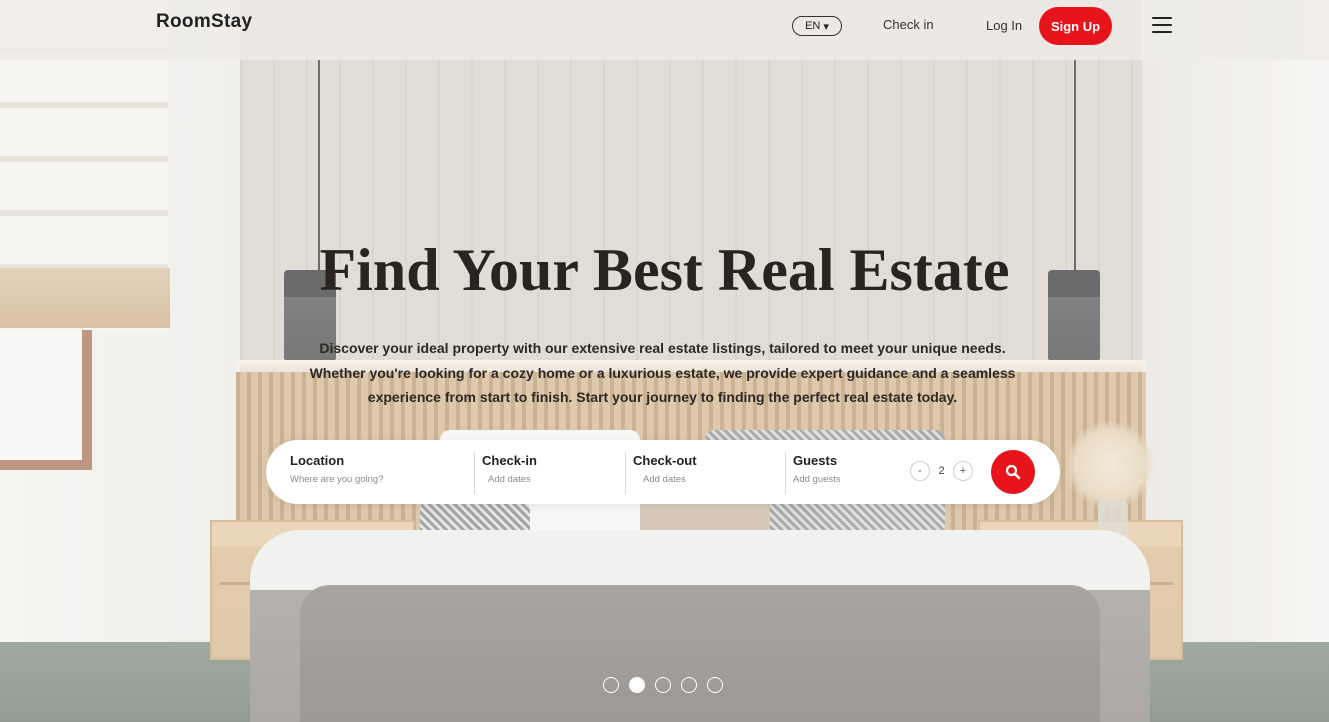 The width and height of the screenshot is (1329, 722). What do you see at coordinates (817, 469) in the screenshot?
I see `guests-field: Guests Add guests` at bounding box center [817, 469].